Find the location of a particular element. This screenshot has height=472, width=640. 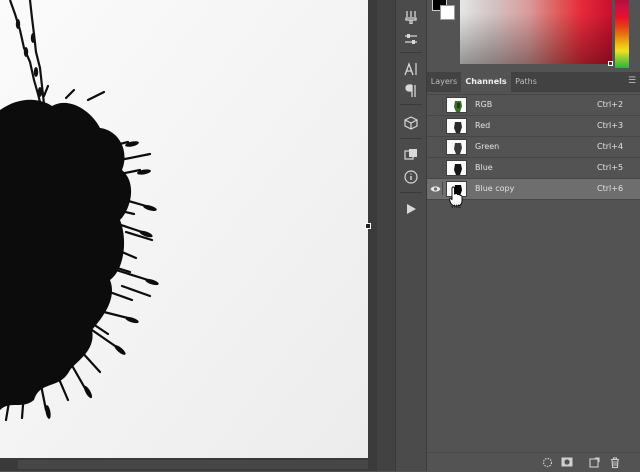

channel-name: Blue is located at coordinates (484, 167).